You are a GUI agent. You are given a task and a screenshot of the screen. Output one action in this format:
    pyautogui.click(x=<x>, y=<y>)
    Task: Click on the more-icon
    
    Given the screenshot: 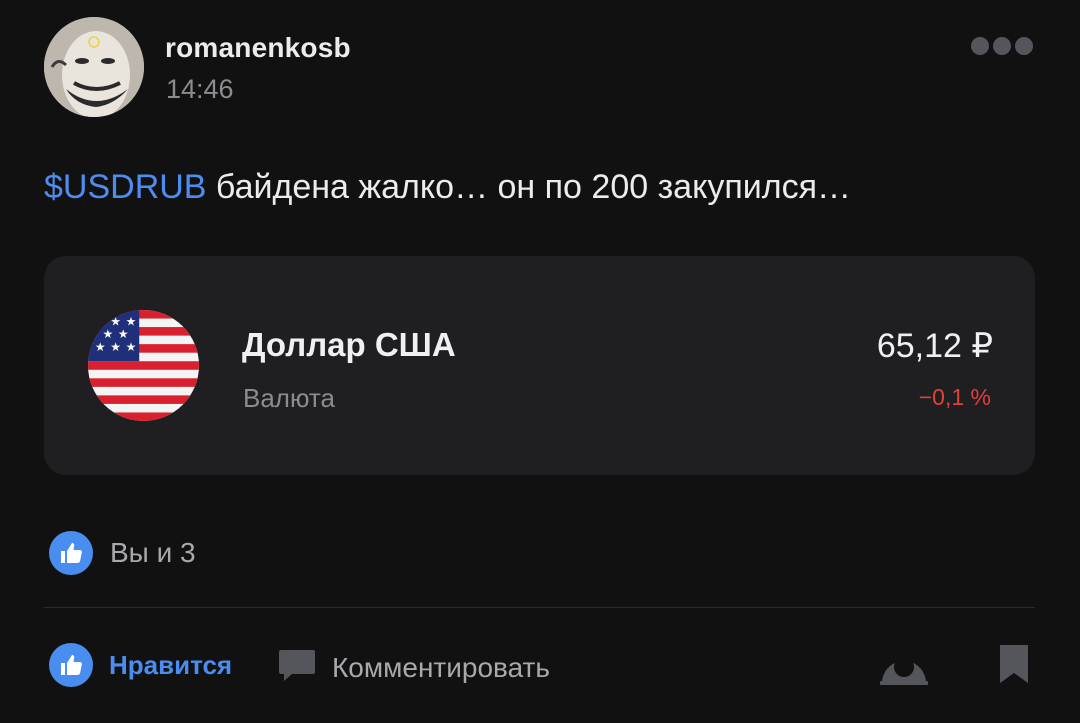 What is the action you would take?
    pyautogui.click(x=1002, y=46)
    